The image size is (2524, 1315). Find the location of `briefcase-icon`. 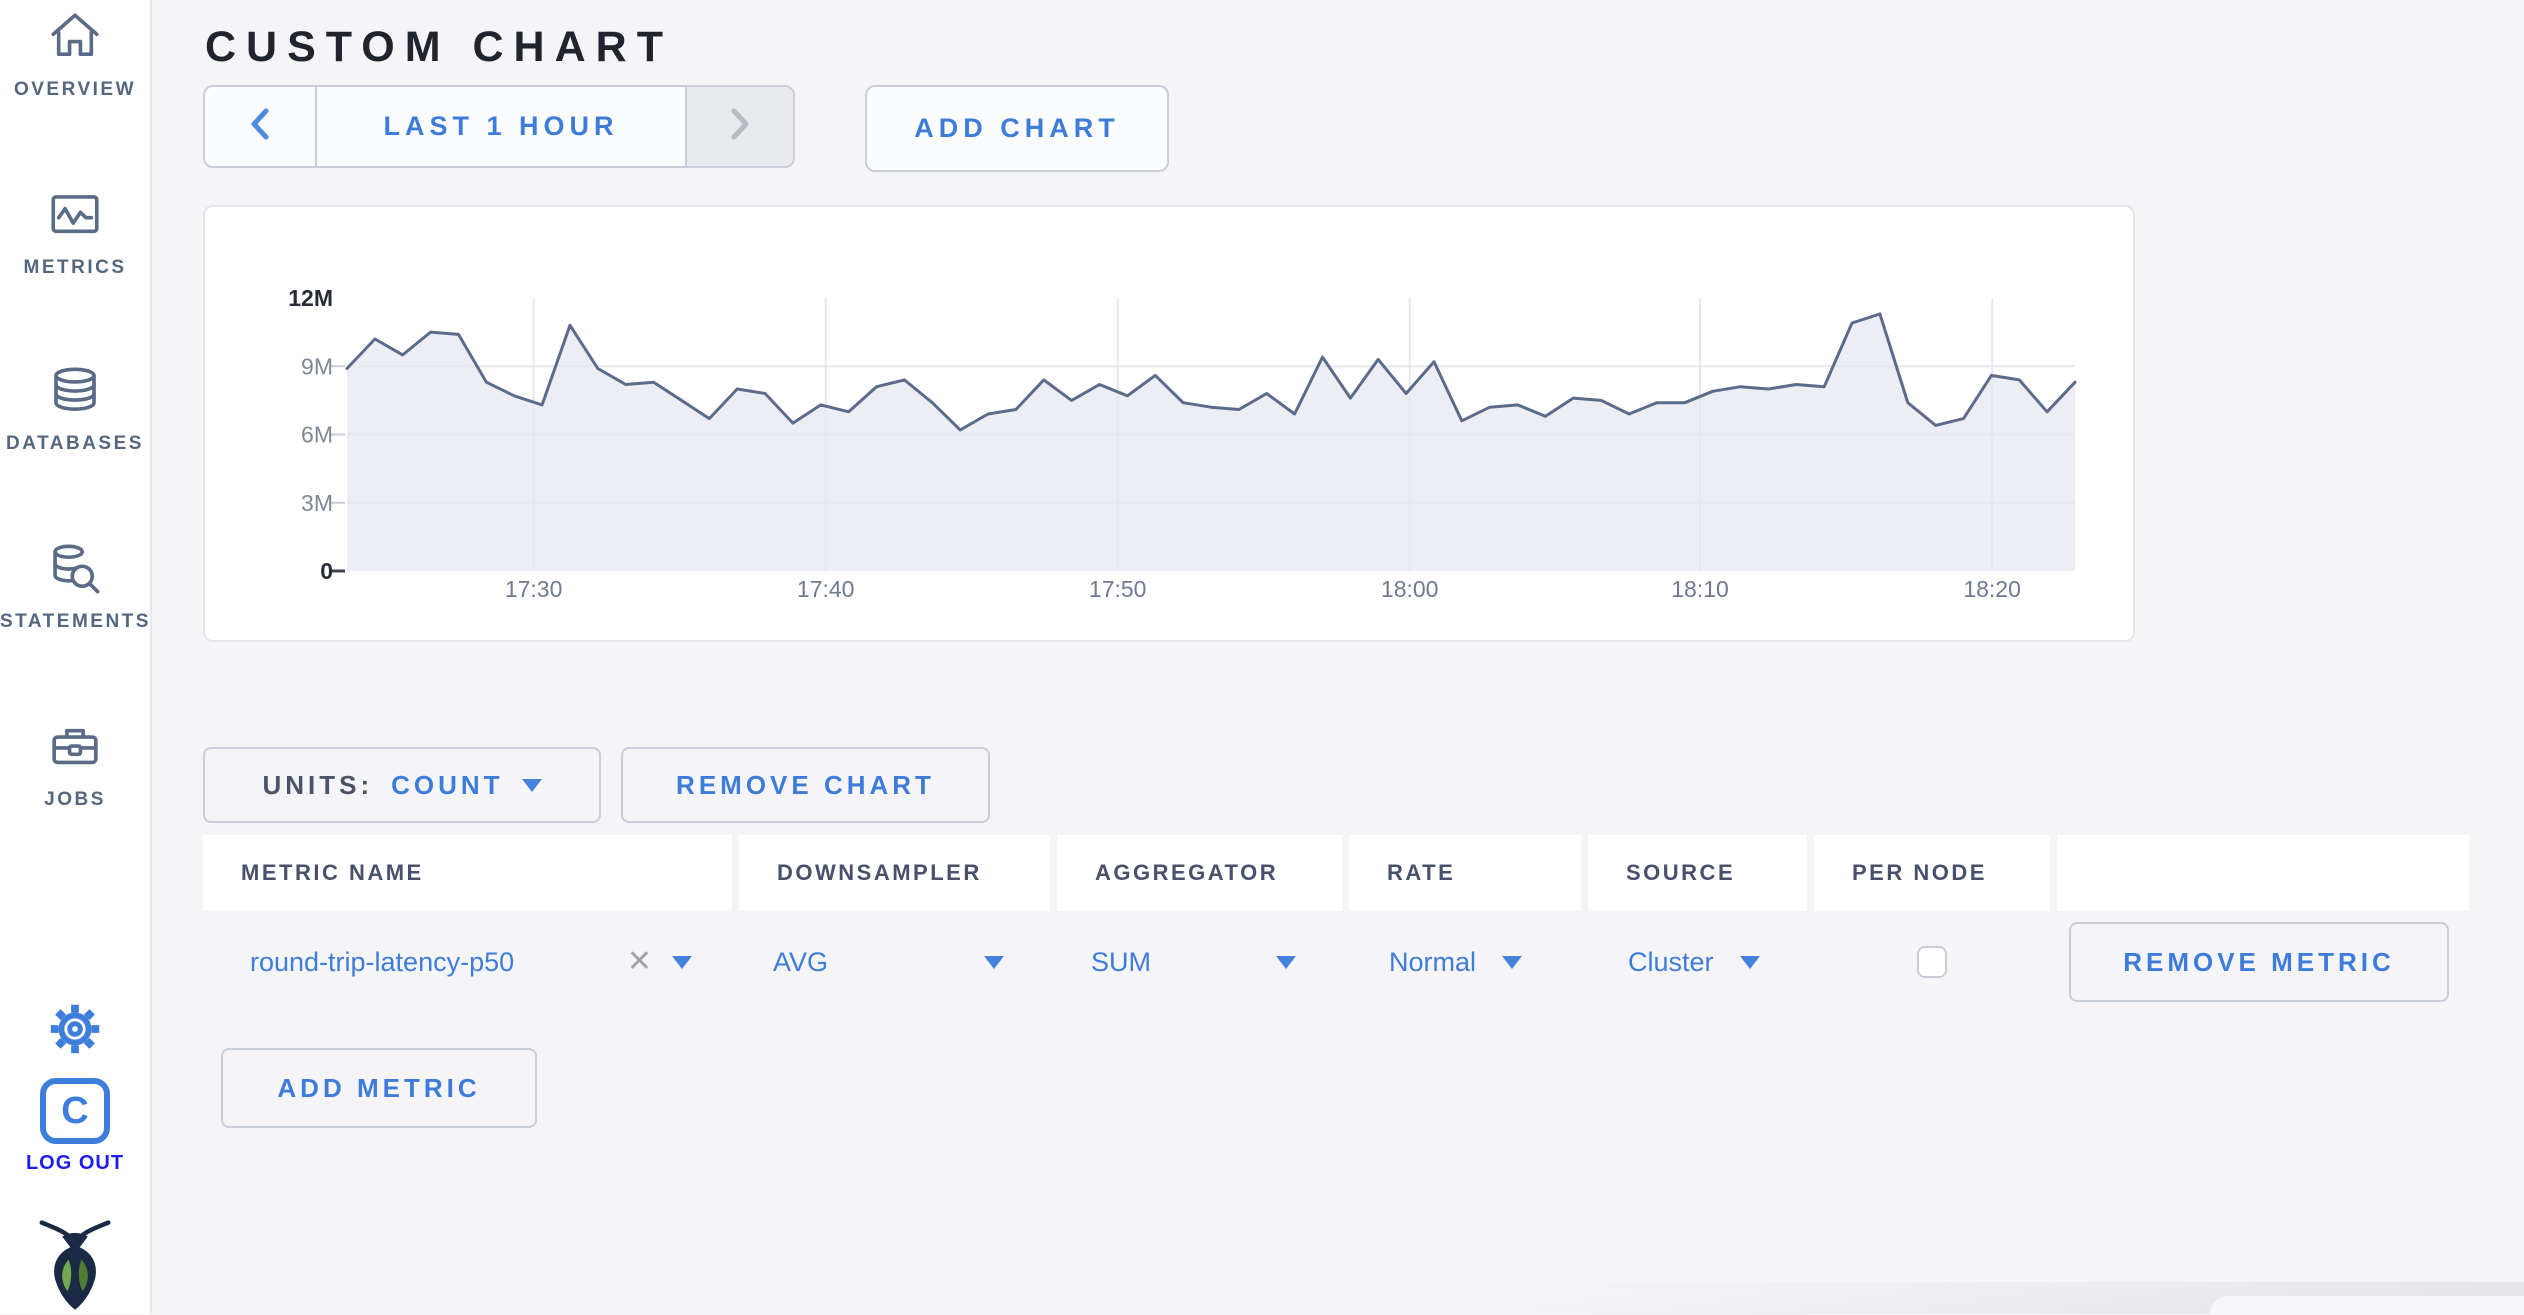

briefcase-icon is located at coordinates (75, 749).